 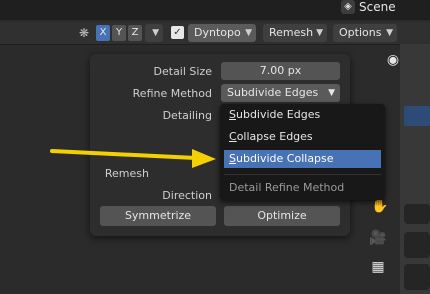 I want to click on arrow-shaft, so click(x=124, y=154).